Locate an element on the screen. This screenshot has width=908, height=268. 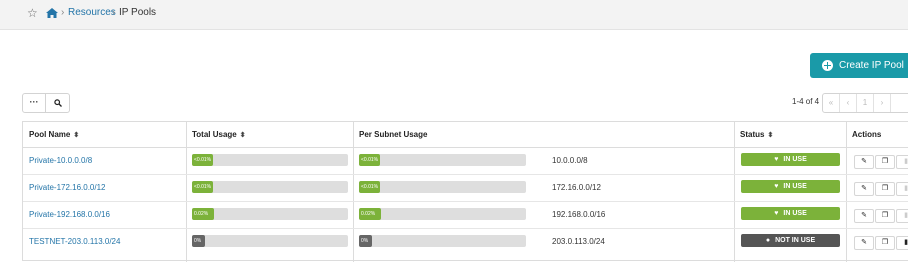
subnet-usage-bar: 0% is located at coordinates (442, 241).